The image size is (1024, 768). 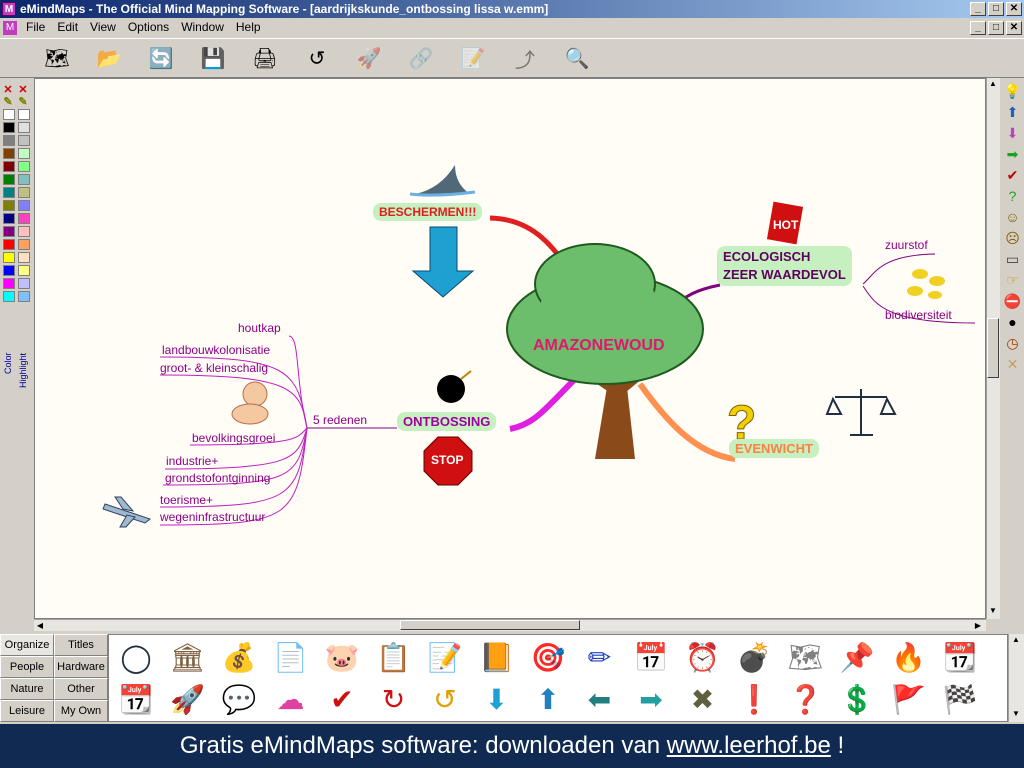 I want to click on clipart-item: 🎯, so click(x=548, y=658).